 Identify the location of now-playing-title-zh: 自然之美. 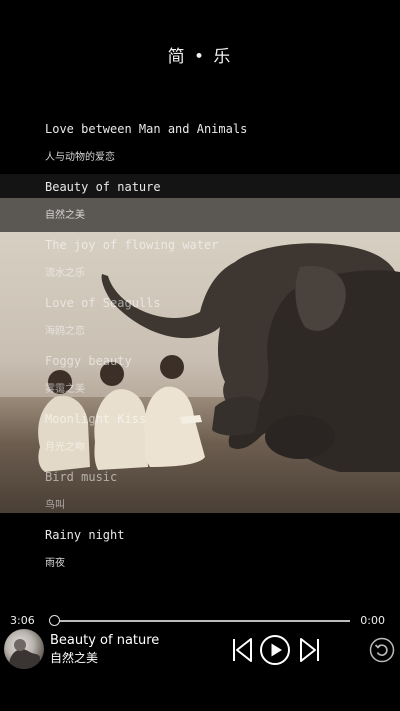
(74, 658).